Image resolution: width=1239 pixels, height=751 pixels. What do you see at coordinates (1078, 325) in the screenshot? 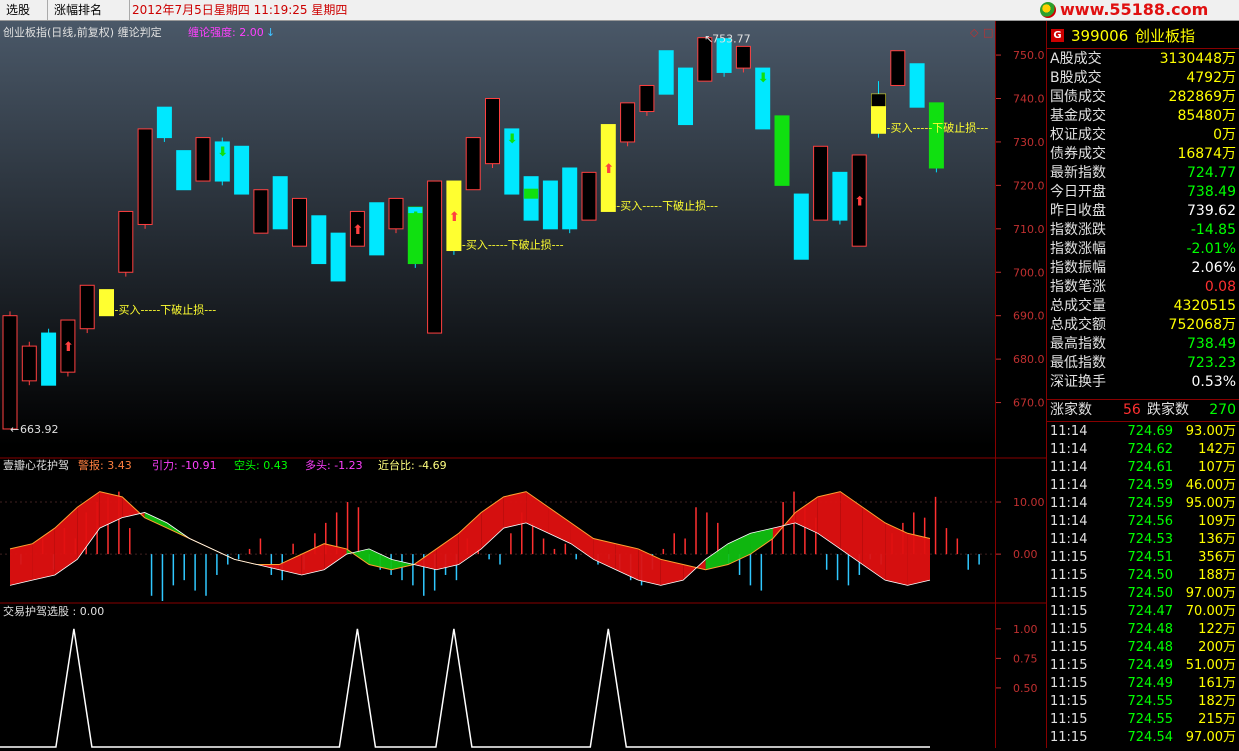
I see `quote-row-label: 总成交额` at bounding box center [1078, 325].